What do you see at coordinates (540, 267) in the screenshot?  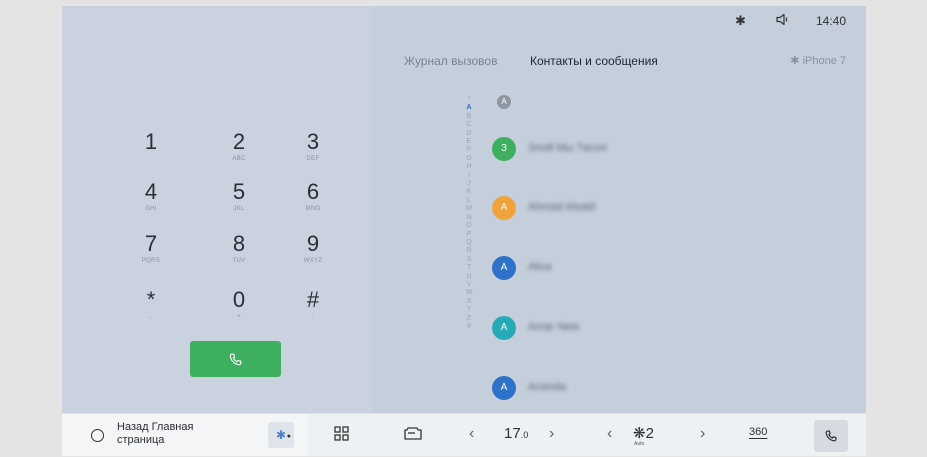 I see `contact-name: Alice` at bounding box center [540, 267].